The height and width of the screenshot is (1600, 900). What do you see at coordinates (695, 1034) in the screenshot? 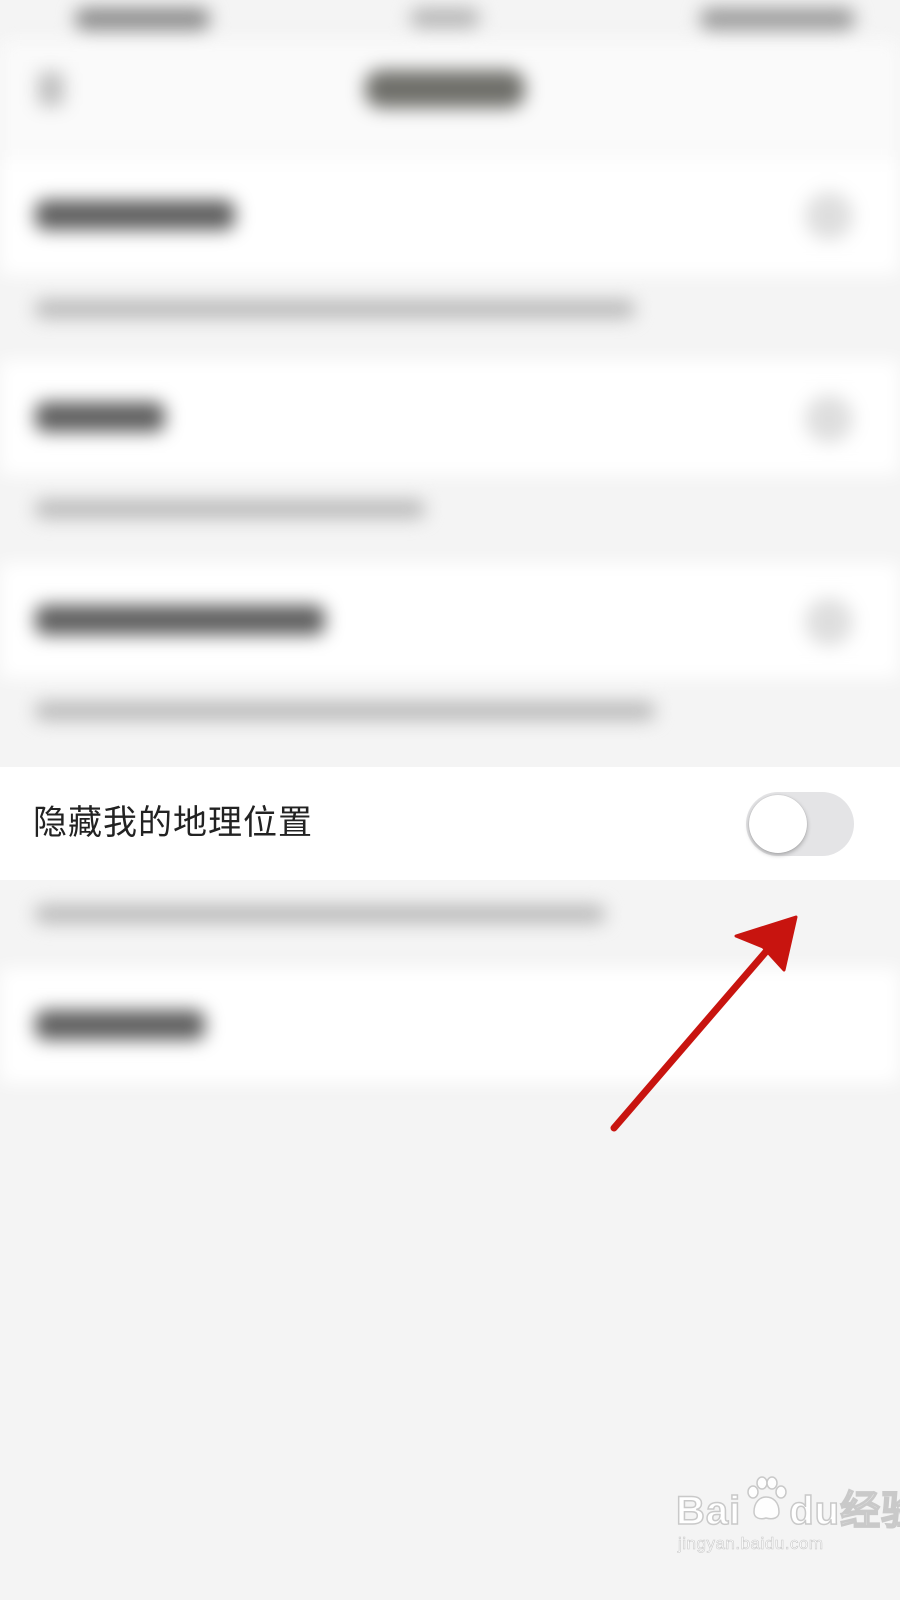
I see `arrow-shaft` at bounding box center [695, 1034].